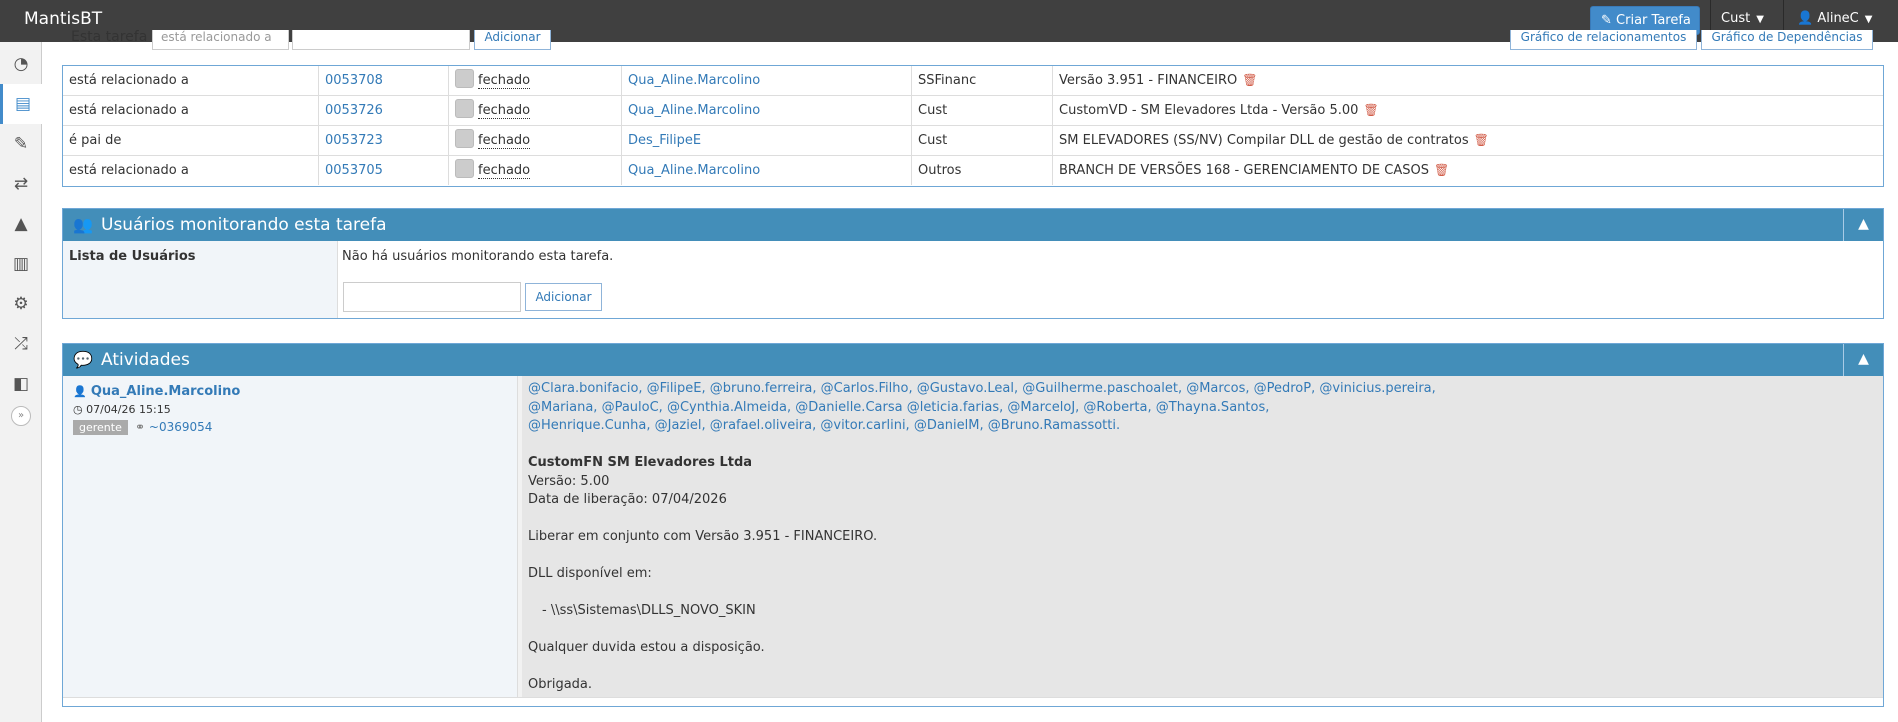 This screenshot has width=1898, height=722. I want to click on role-badge: gerente, so click(100, 427).